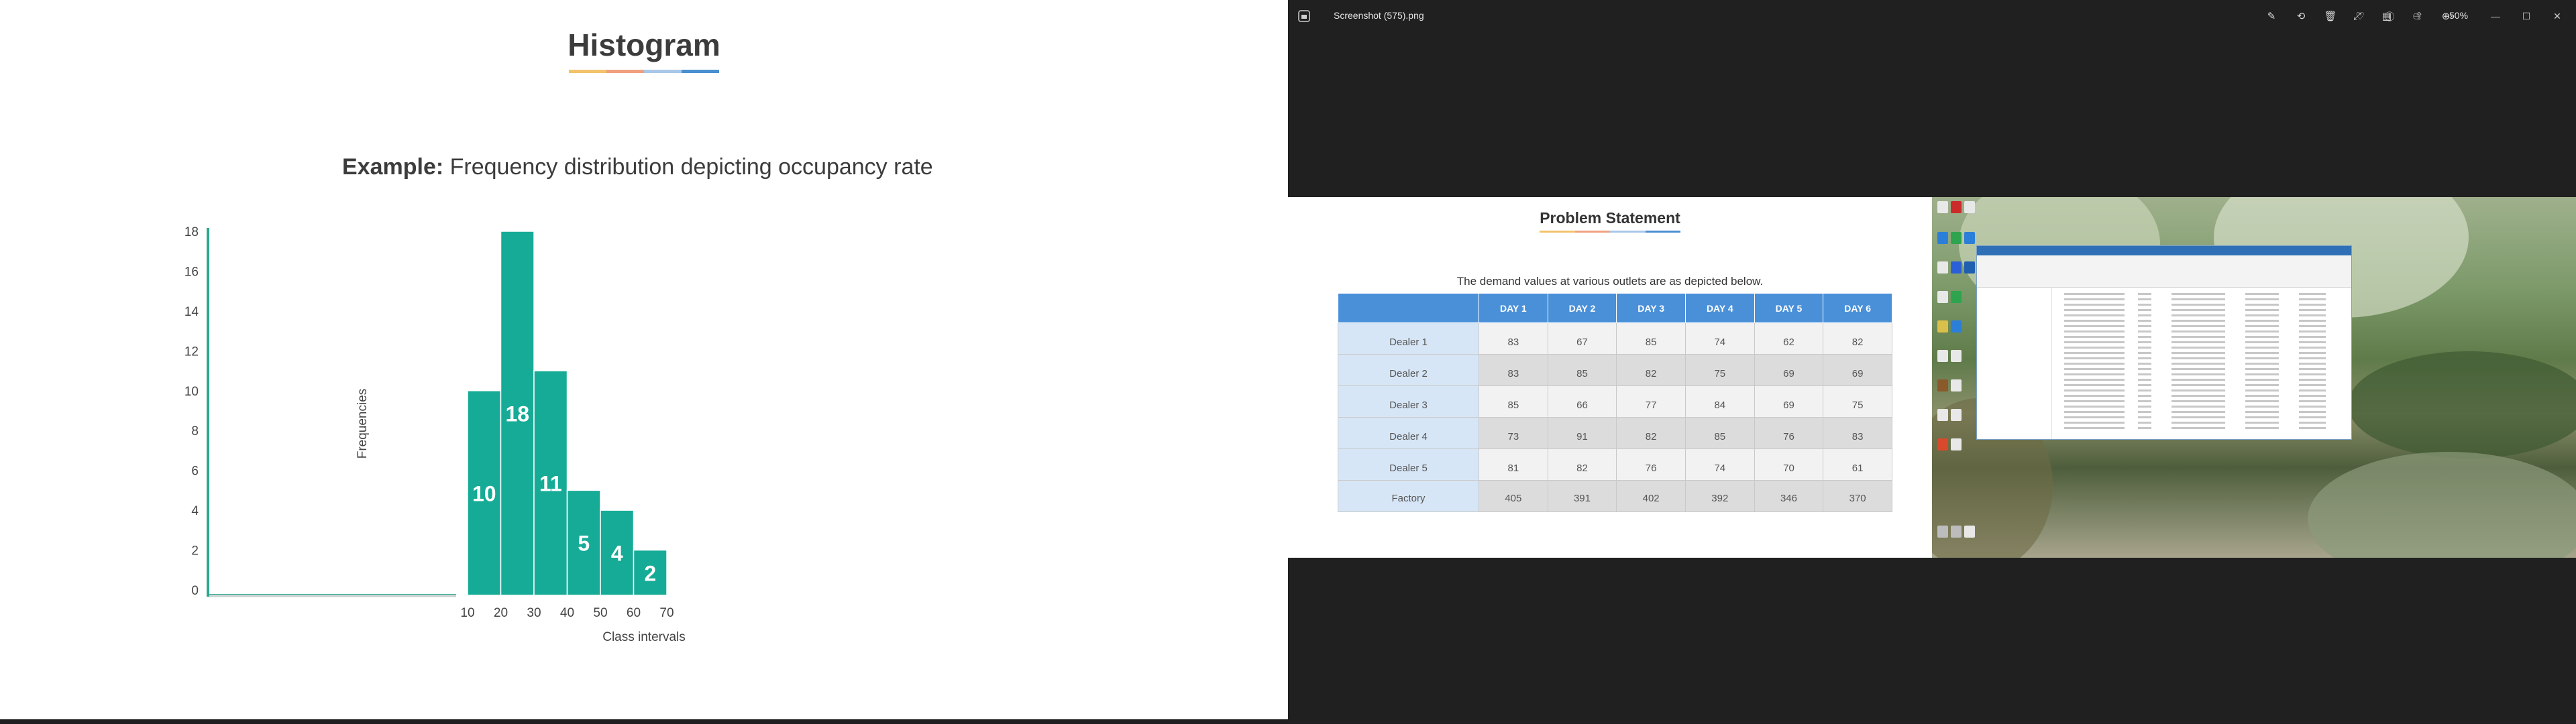  Describe the element at coordinates (550, 484) in the screenshot. I see `bar-value-label: 11` at that location.